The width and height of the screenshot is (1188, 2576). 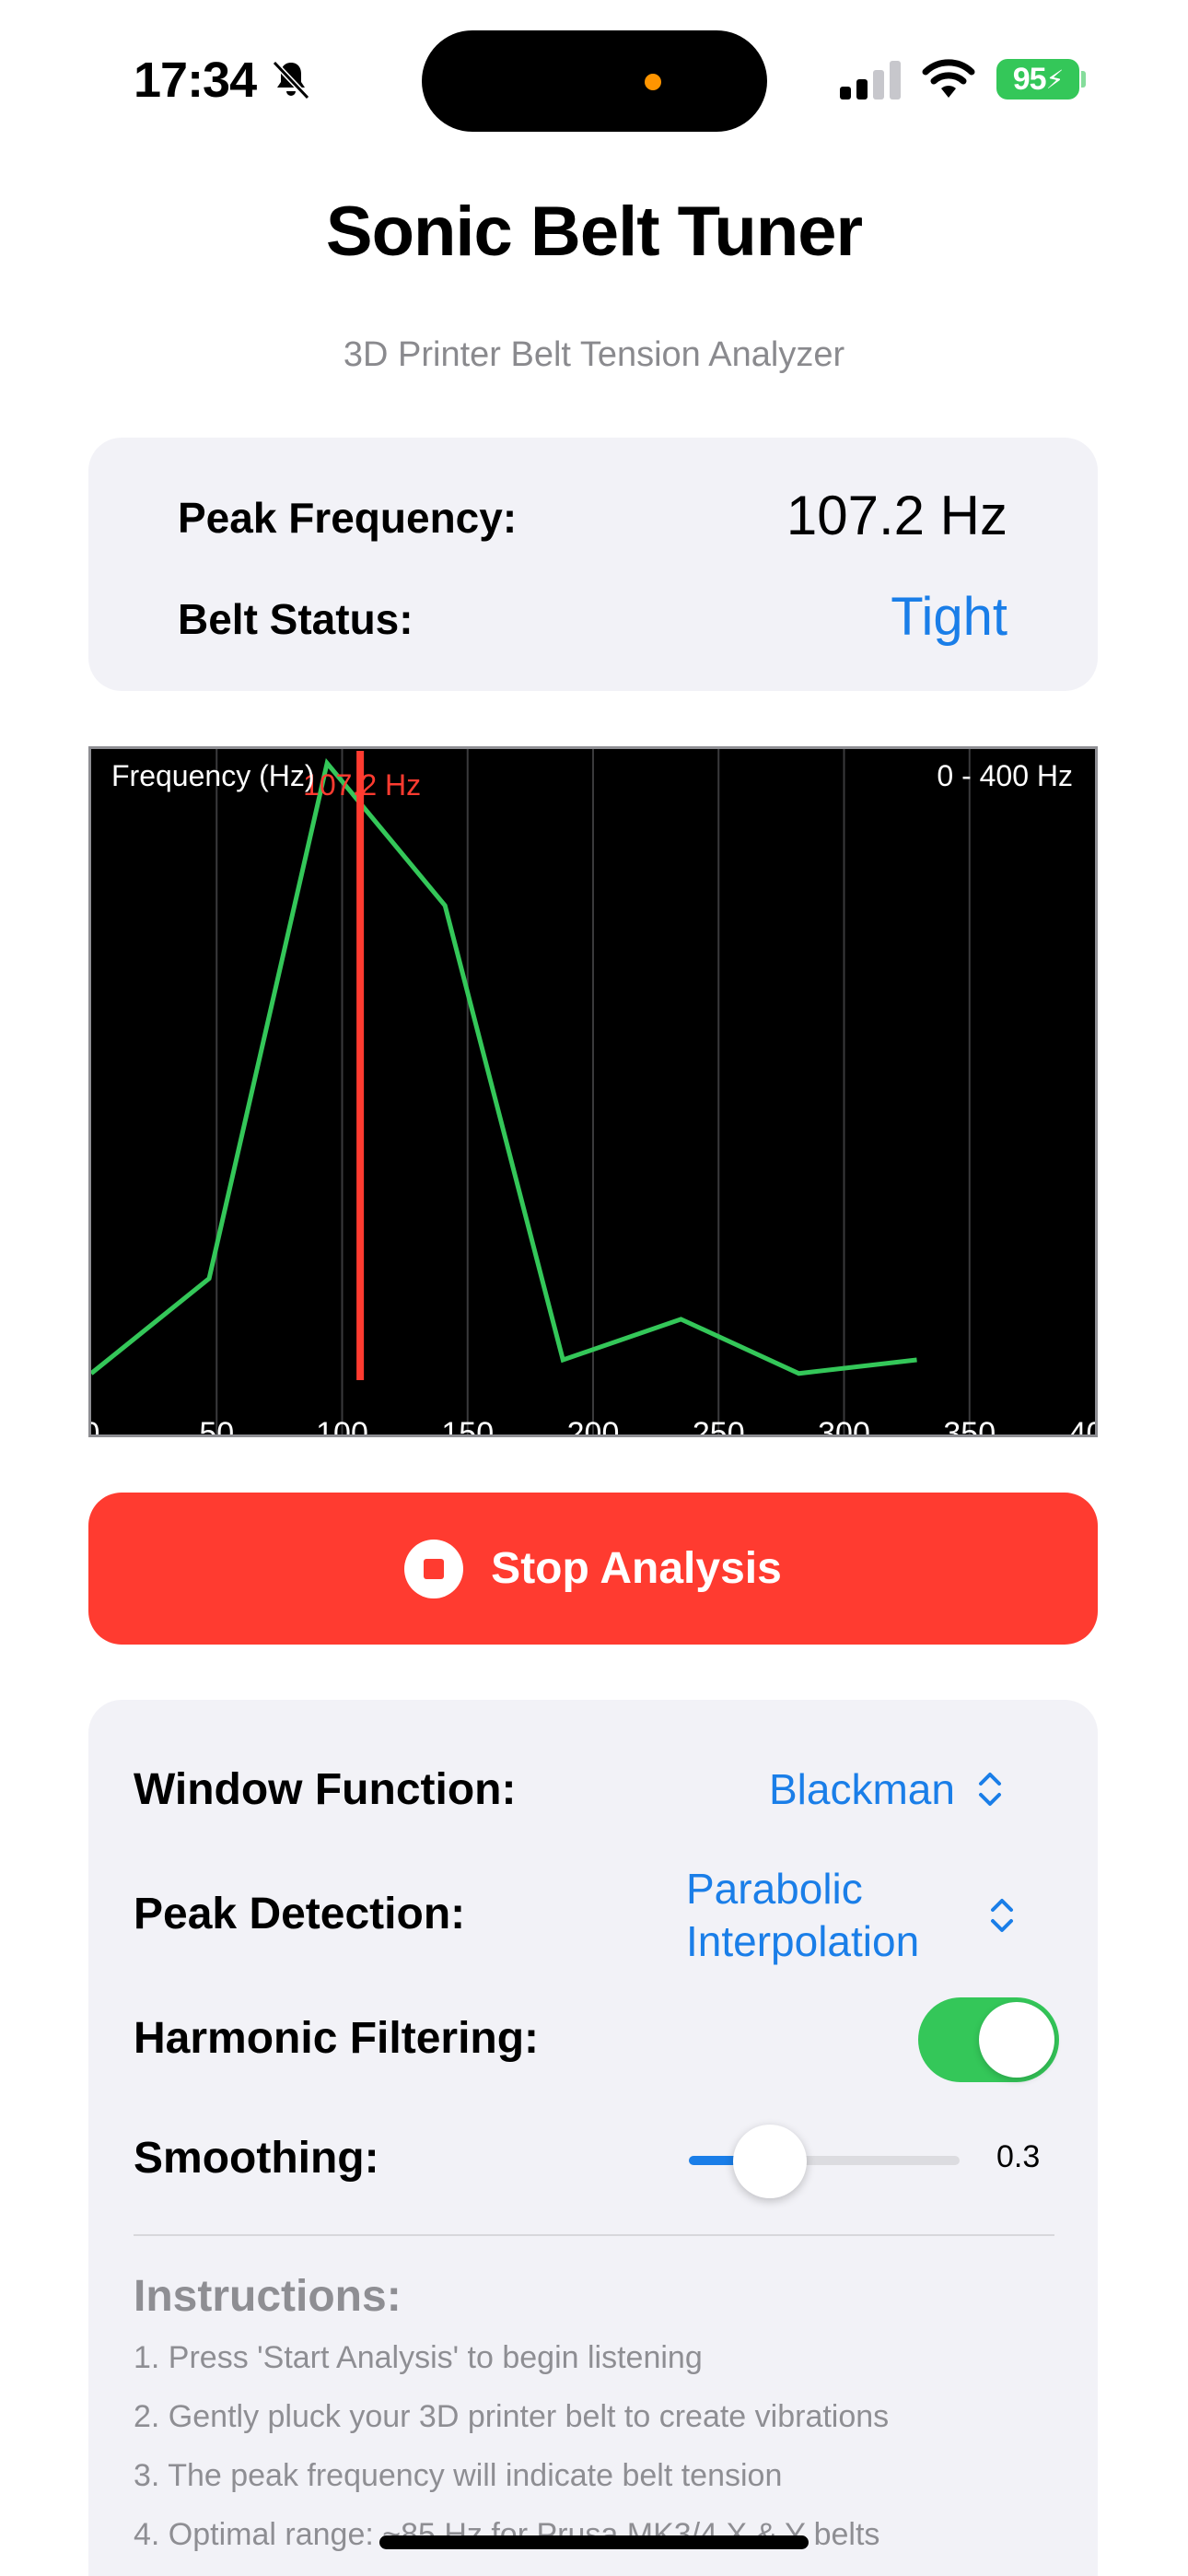 I want to click on x-tick-label: 250, so click(x=719, y=1425).